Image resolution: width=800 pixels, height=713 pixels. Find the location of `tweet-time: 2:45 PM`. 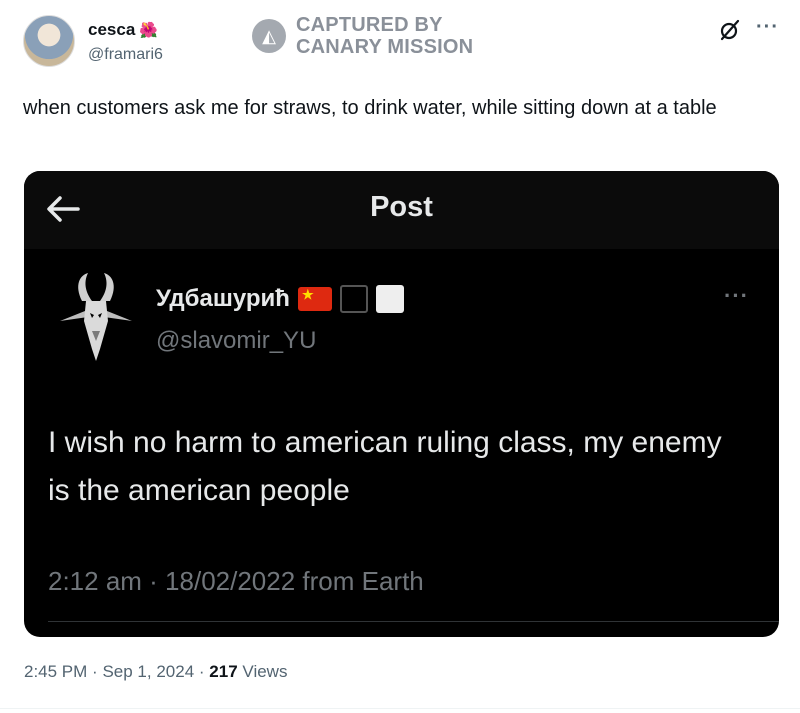

tweet-time: 2:45 PM is located at coordinates (55, 671).